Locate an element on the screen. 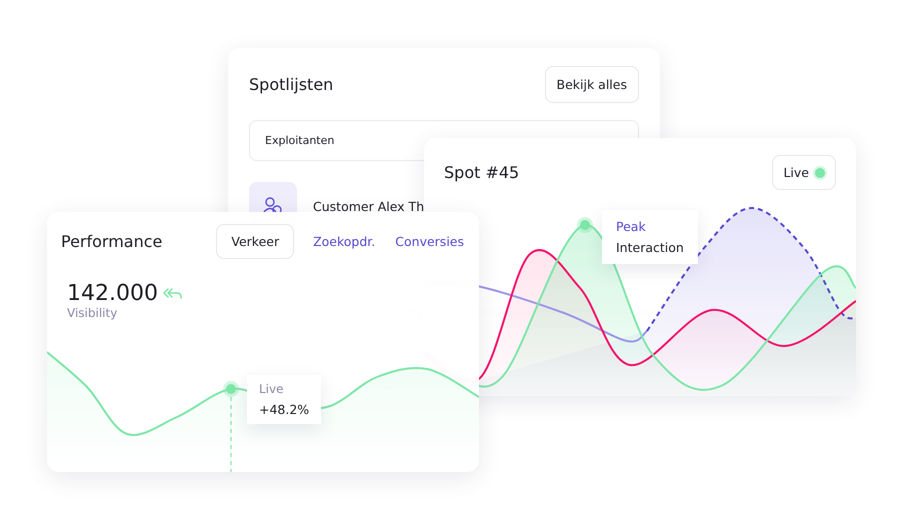 Image resolution: width=910 pixels, height=520 pixels. badge-label: Live is located at coordinates (796, 172).